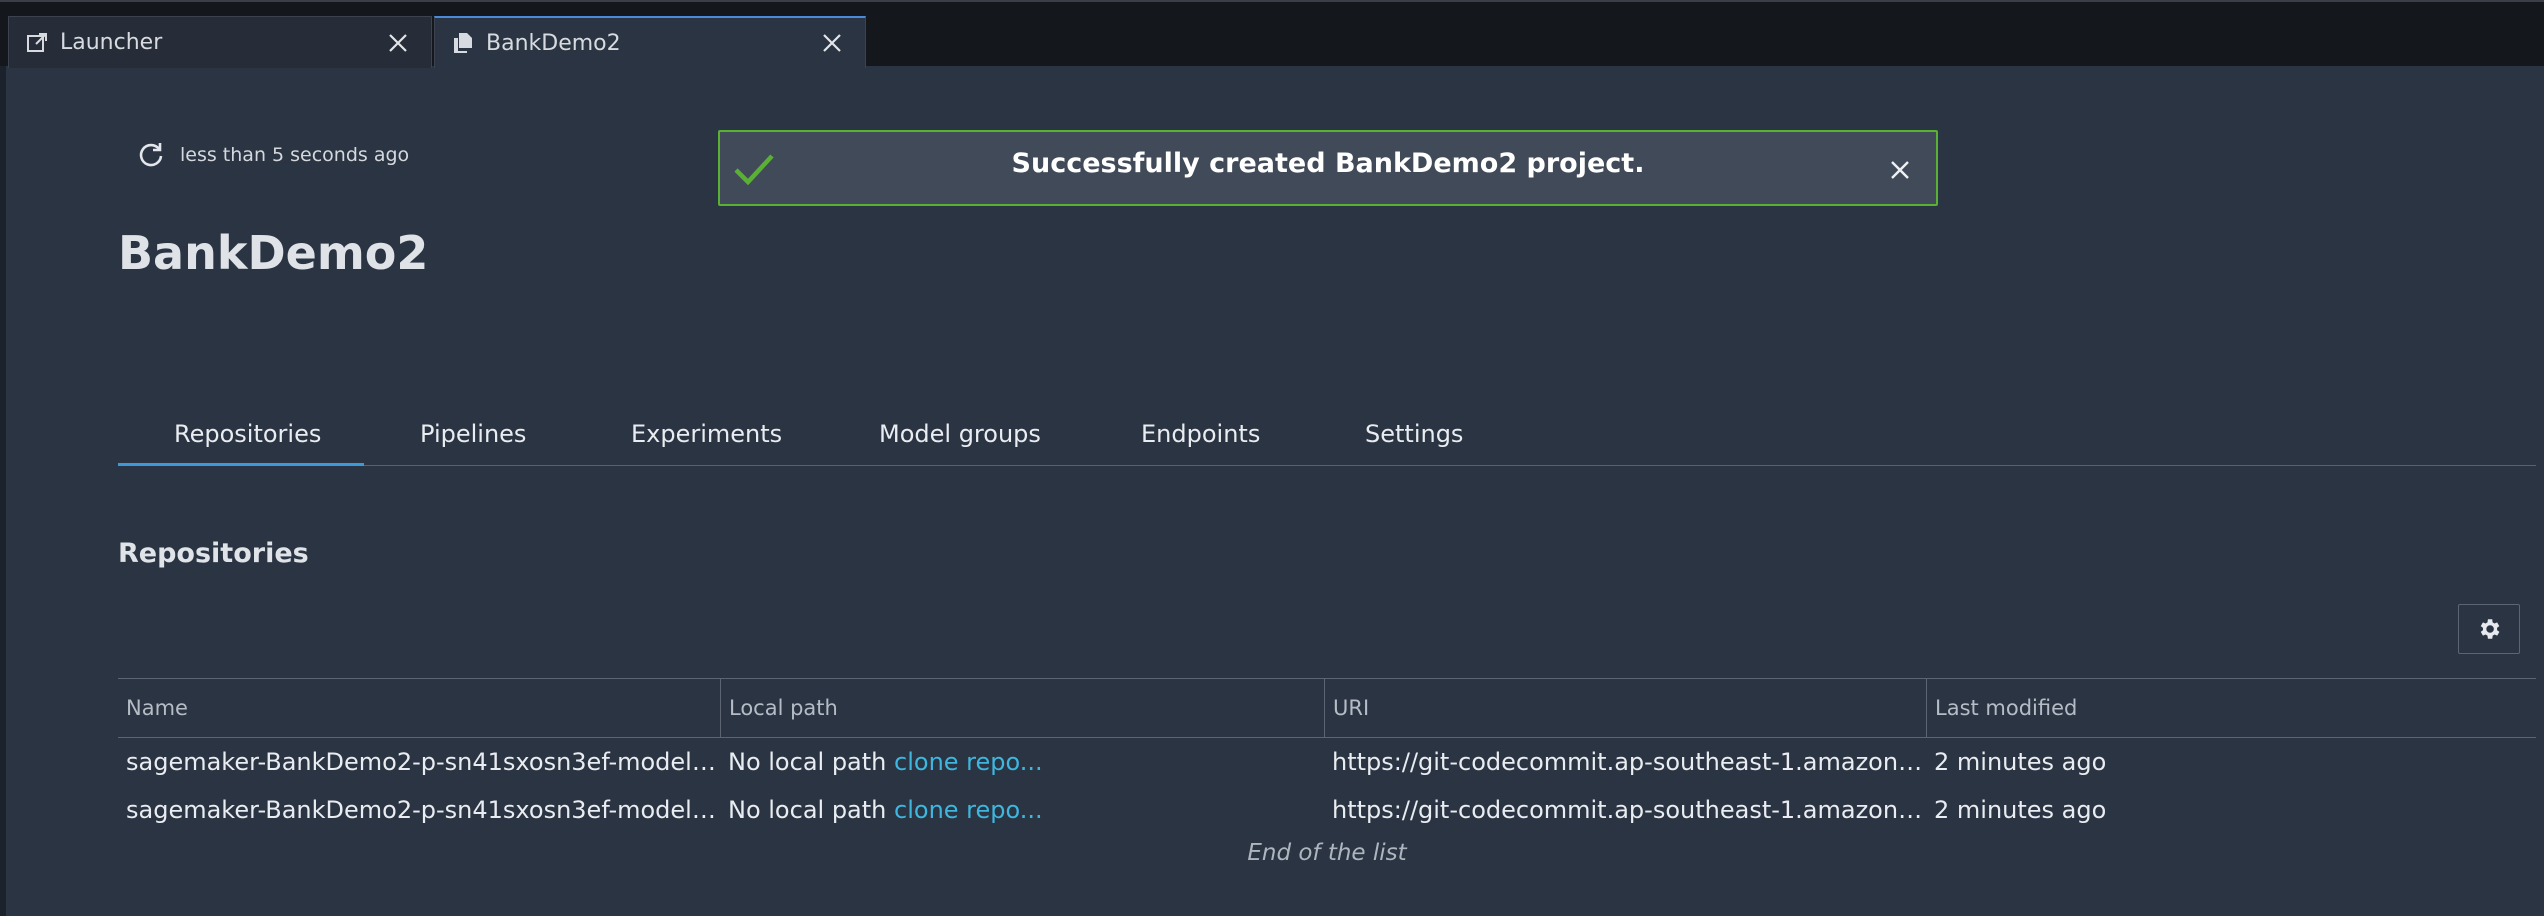 This screenshot has height=916, width=2544. I want to click on column-header-uri: URI, so click(1625, 708).